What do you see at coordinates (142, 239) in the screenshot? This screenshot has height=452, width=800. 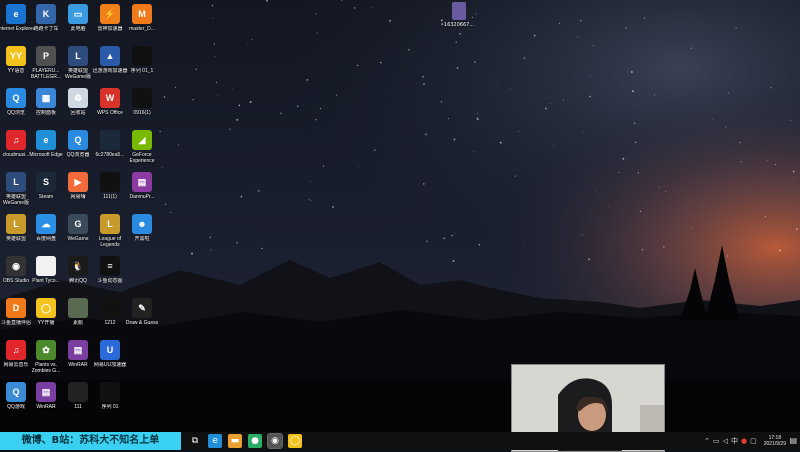 I see `desktop-icon-label: 开黑啦` at bounding box center [142, 239].